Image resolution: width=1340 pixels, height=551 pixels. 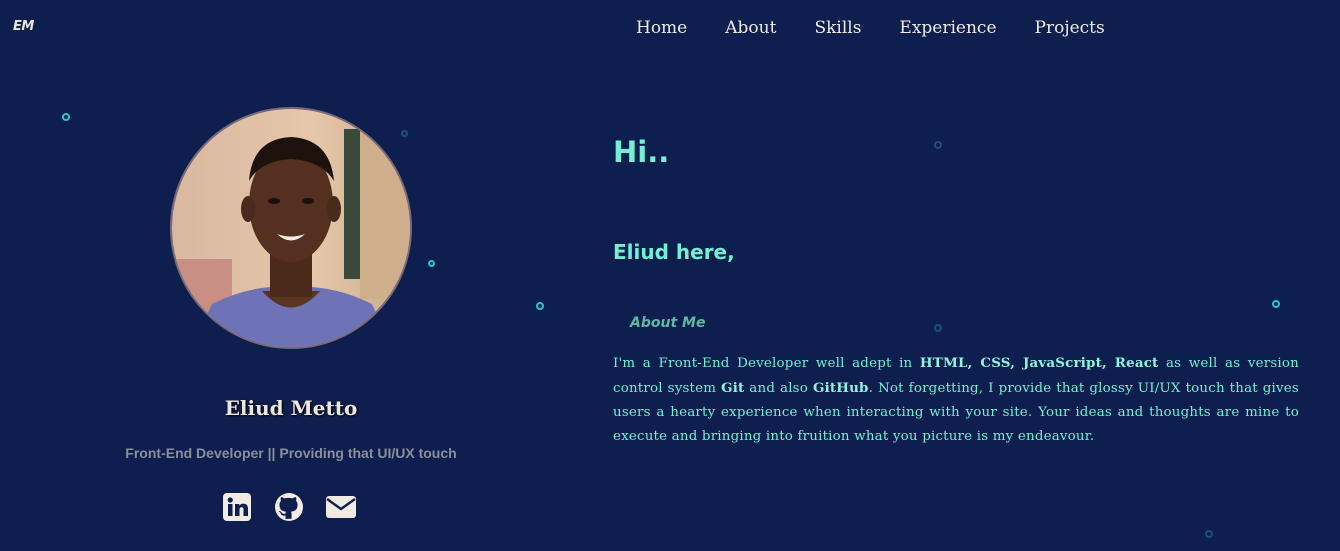 What do you see at coordinates (341, 507) in the screenshot?
I see `envelope-icon` at bounding box center [341, 507].